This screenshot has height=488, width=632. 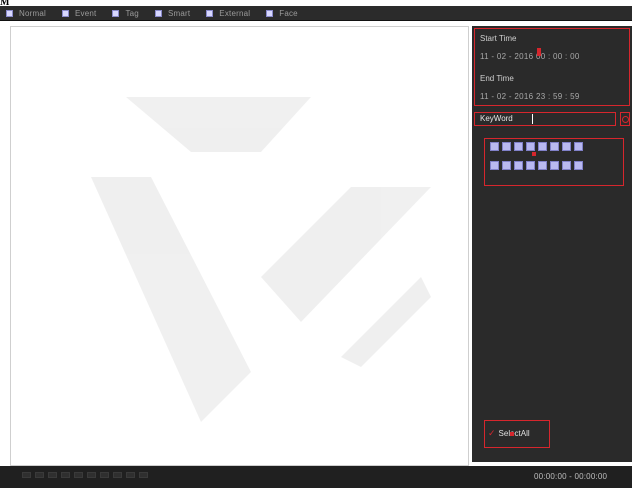 What do you see at coordinates (65, 475) in the screenshot?
I see `rewind-button` at bounding box center [65, 475].